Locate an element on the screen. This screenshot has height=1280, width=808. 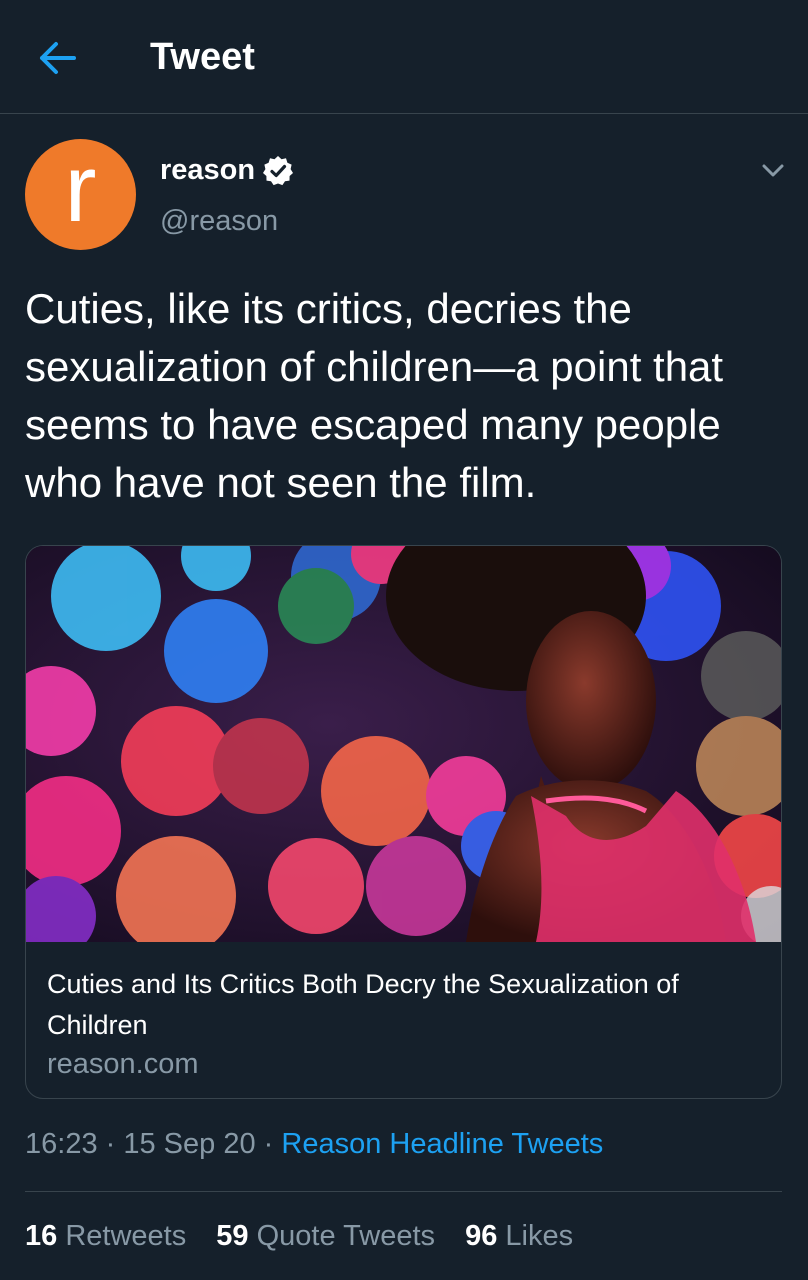
quote-tweets-label: Quote Tweets is located at coordinates (346, 1236).